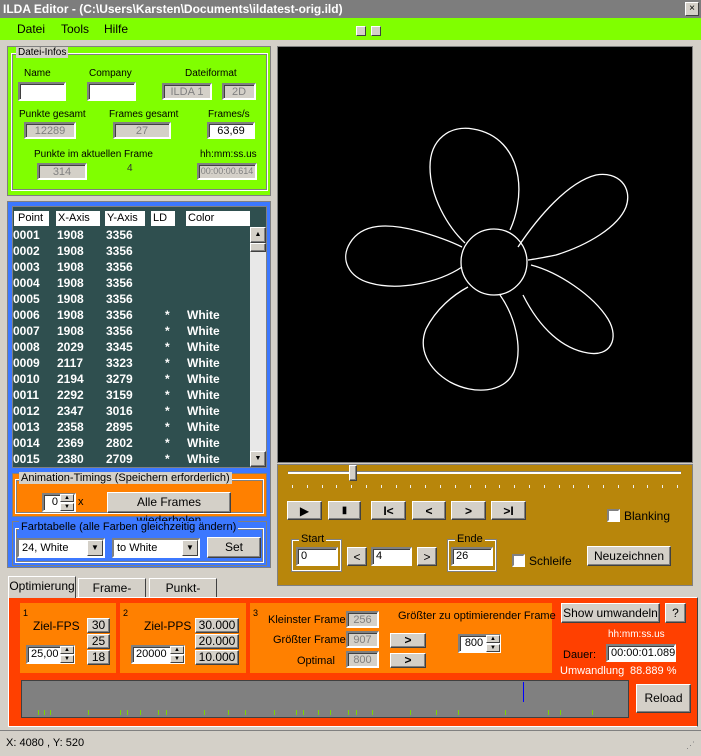  I want to click on list-item: 0012 2347 3016 * White, so click(131, 411).